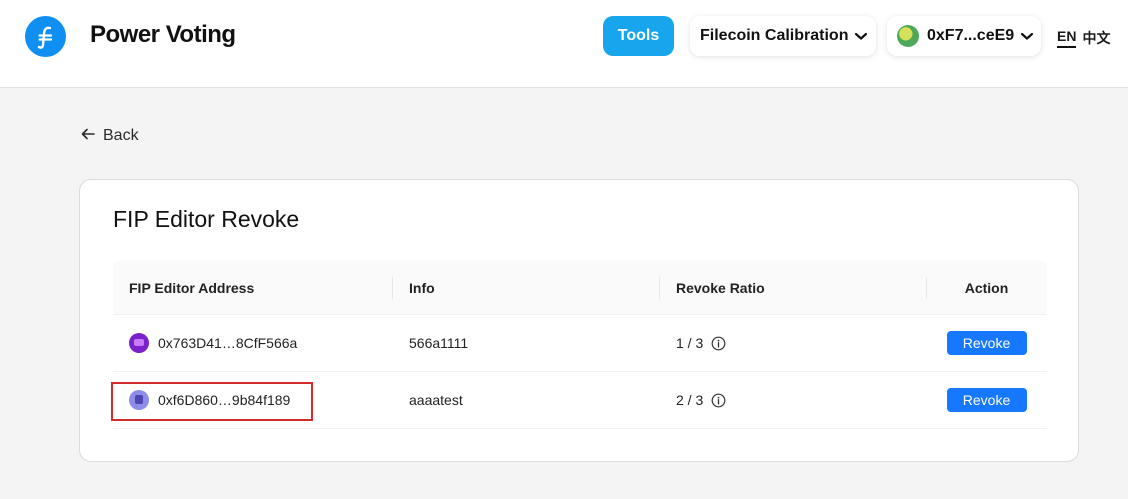  I want to click on wallet-selector: 0xF7...ceE9, so click(964, 36).